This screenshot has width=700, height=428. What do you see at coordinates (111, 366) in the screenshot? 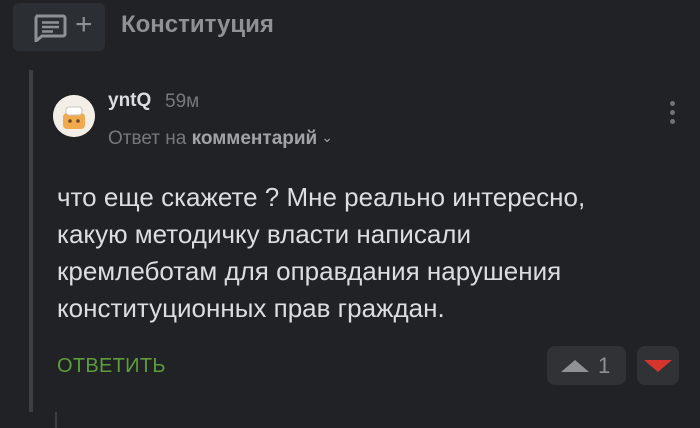
I see `reply-button: ОТВЕТИТЬ` at bounding box center [111, 366].